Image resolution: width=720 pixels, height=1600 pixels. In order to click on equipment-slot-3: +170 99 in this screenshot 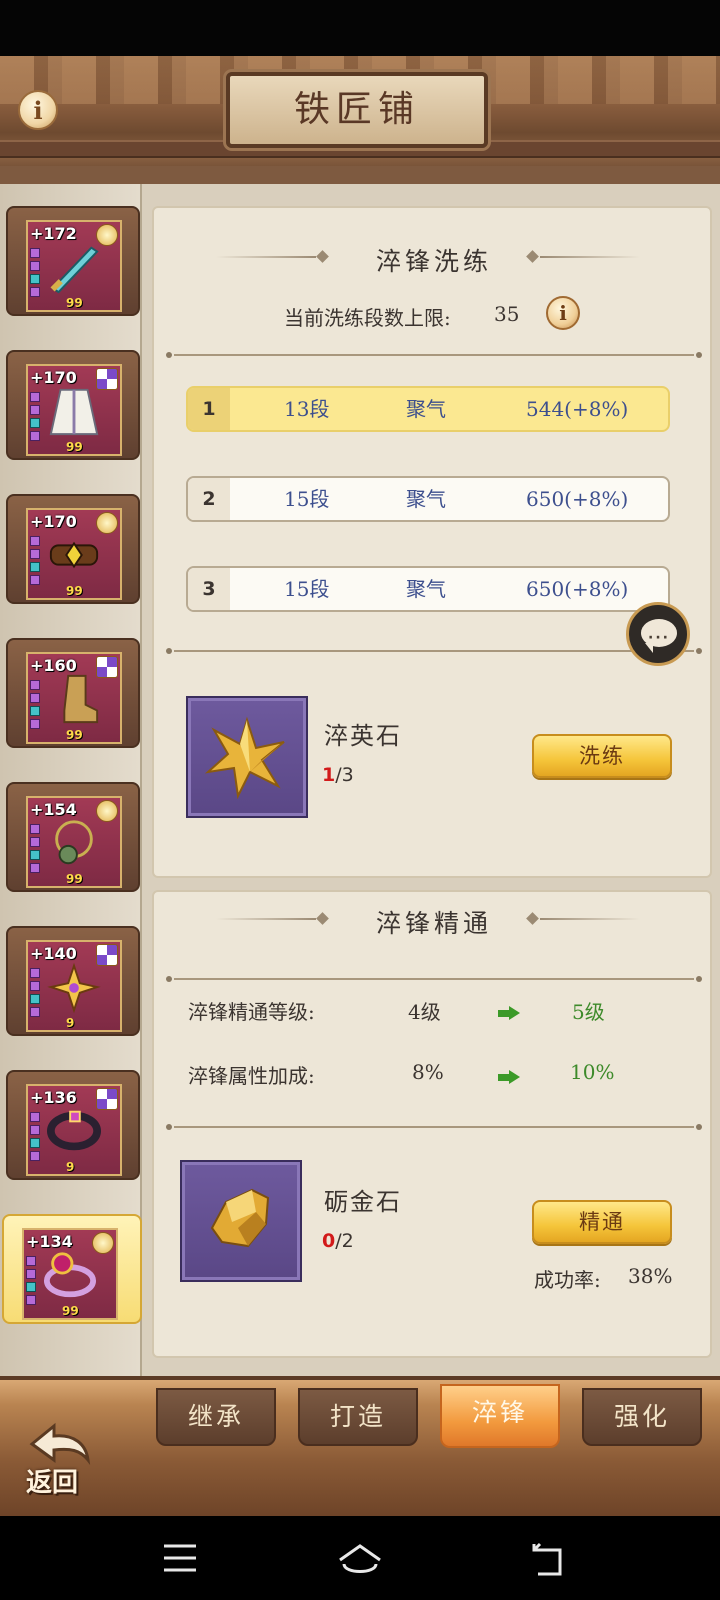, I will do `click(73, 549)`.